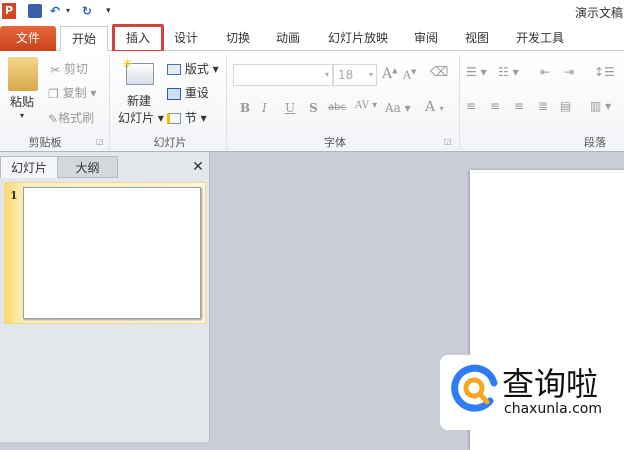 This screenshot has height=450, width=624. Describe the element at coordinates (355, 75) in the screenshot. I see `font-size-combo: 18 ▾` at that location.